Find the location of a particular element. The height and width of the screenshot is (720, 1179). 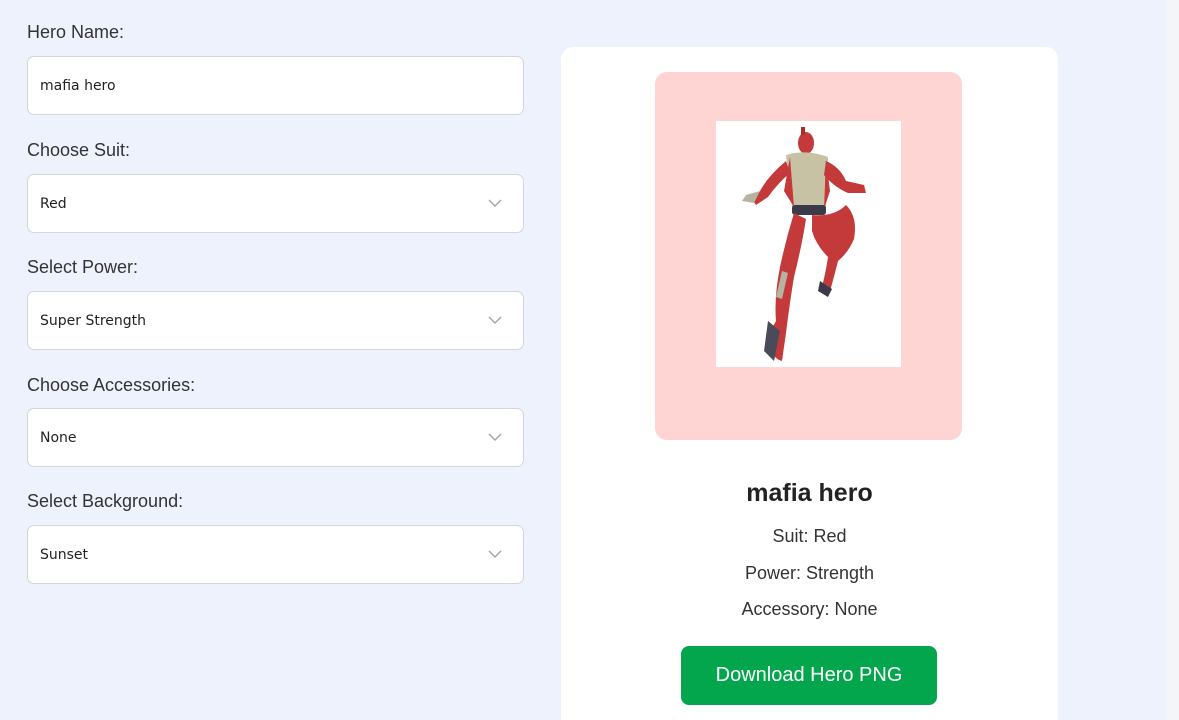

suit-value: Red is located at coordinates (53, 203).